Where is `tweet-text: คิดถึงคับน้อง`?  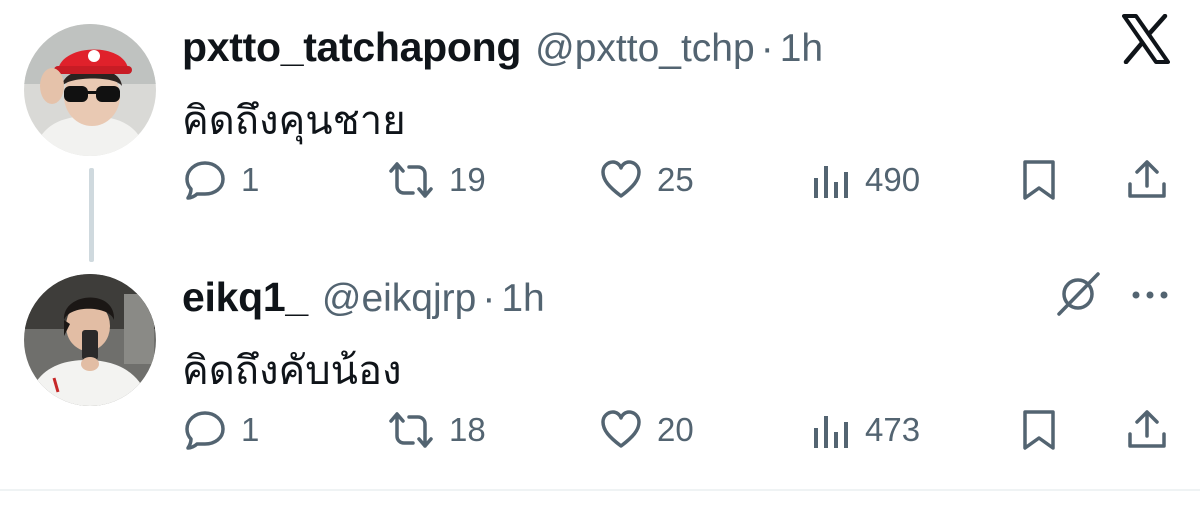 tweet-text: คิดถึงคับน้อง is located at coordinates (292, 371).